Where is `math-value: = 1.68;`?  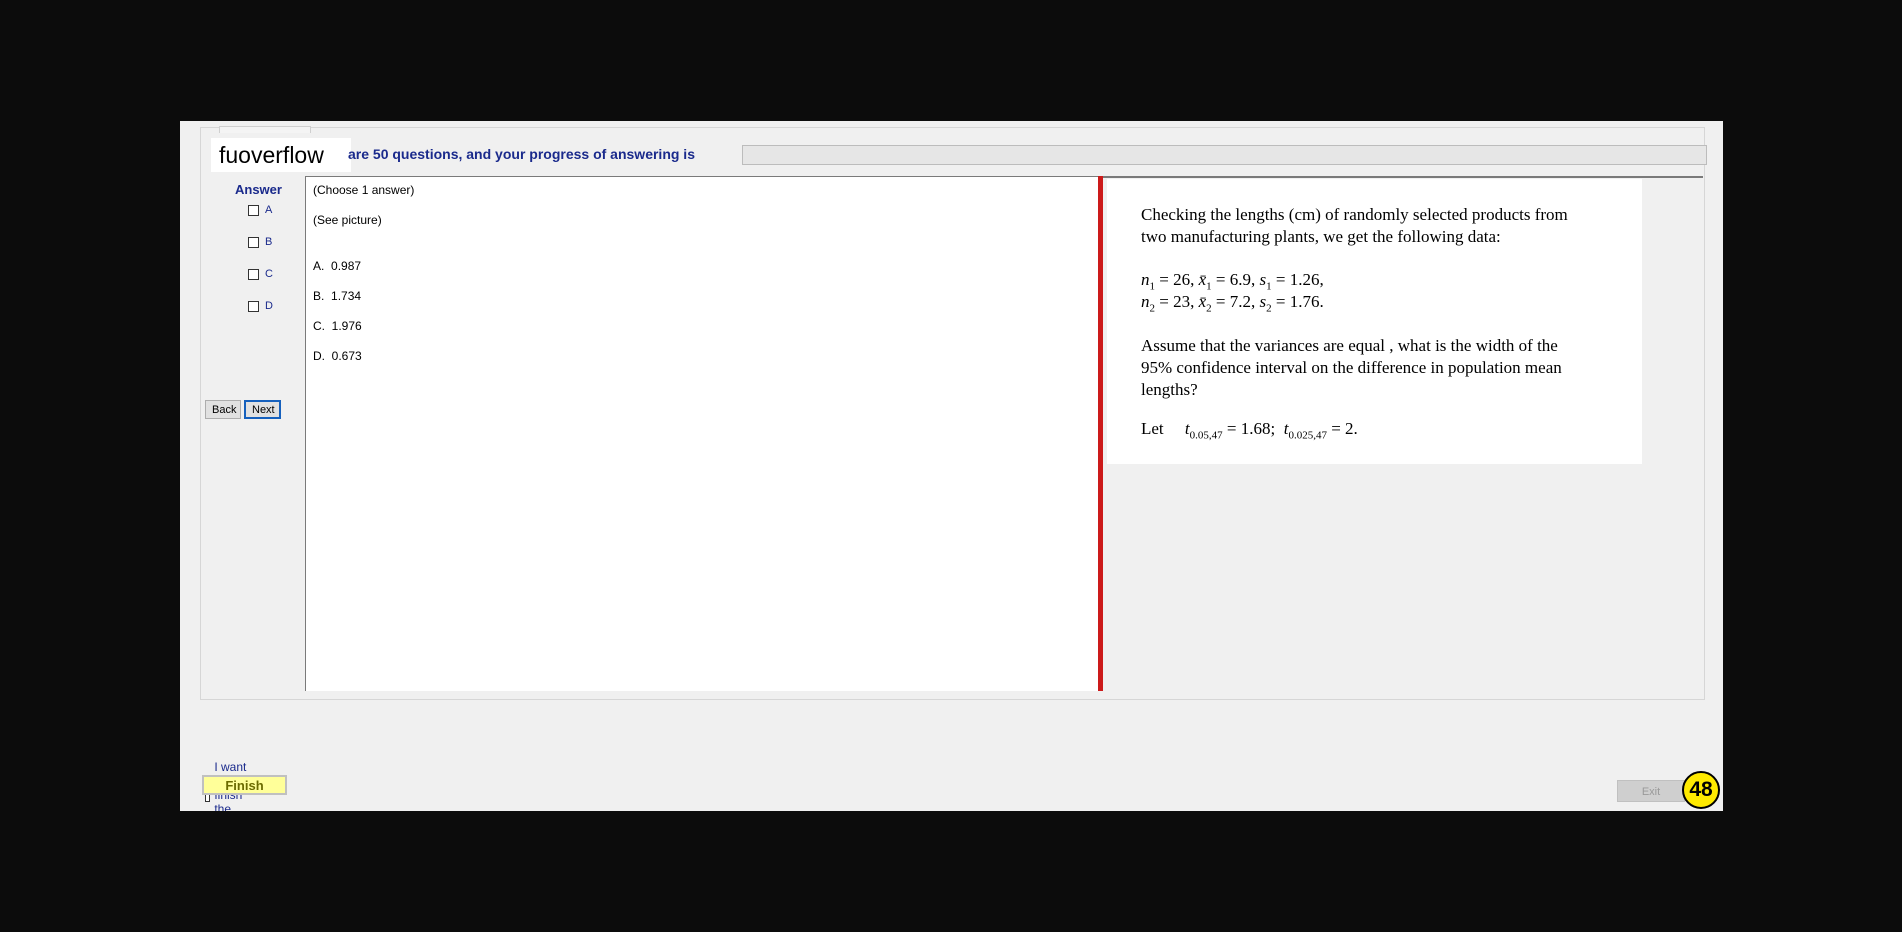
math-value: = 1.68; is located at coordinates (1249, 428).